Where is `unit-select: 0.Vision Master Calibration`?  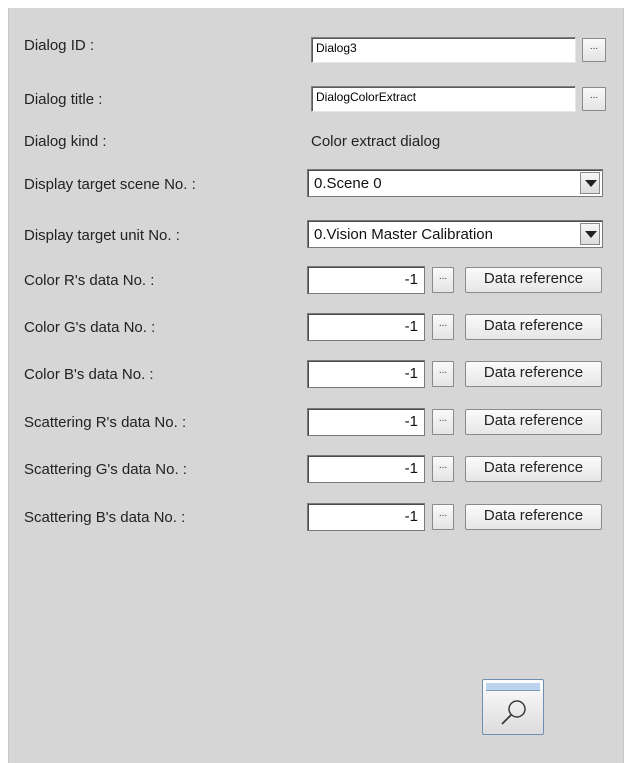
unit-select: 0.Vision Master Calibration is located at coordinates (455, 234).